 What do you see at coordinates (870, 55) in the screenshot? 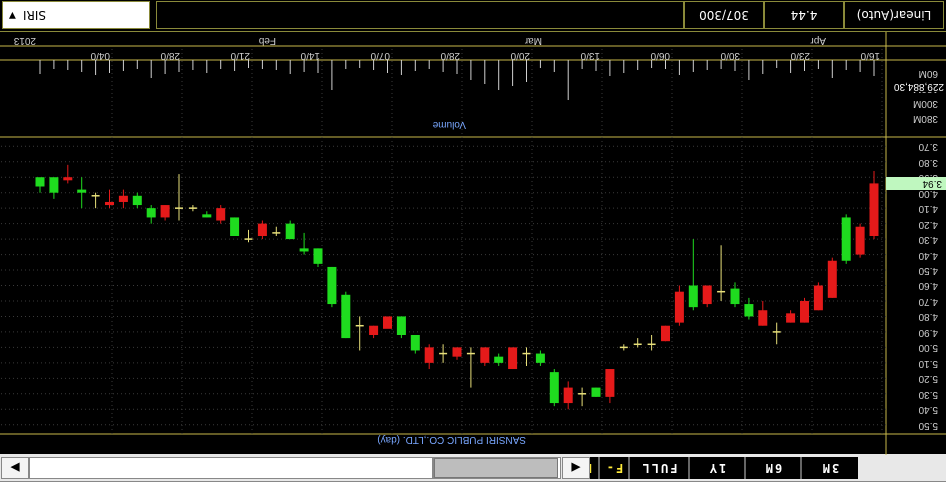
I see `date-tick-label: 16/0` at bounding box center [870, 55].